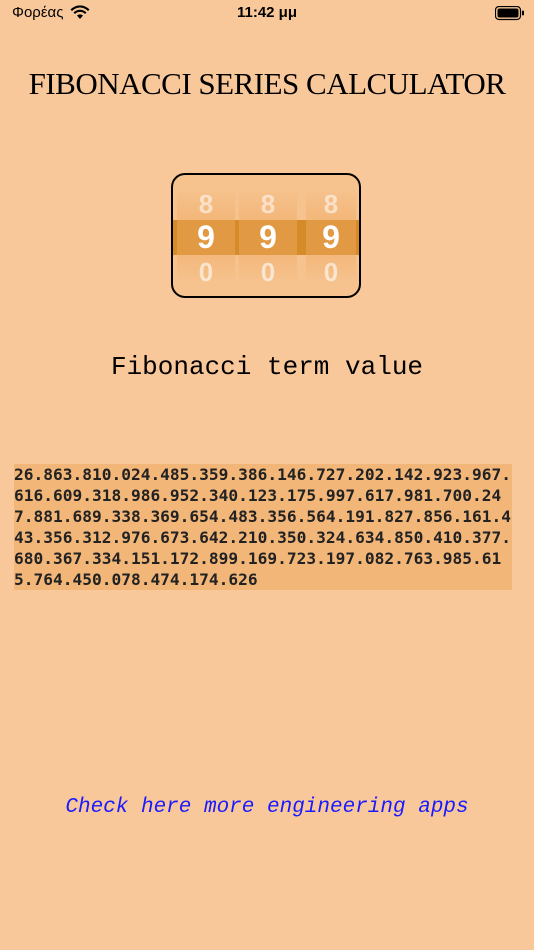 The image size is (534, 950). I want to click on status-time: 11:42 μμ, so click(267, 12).